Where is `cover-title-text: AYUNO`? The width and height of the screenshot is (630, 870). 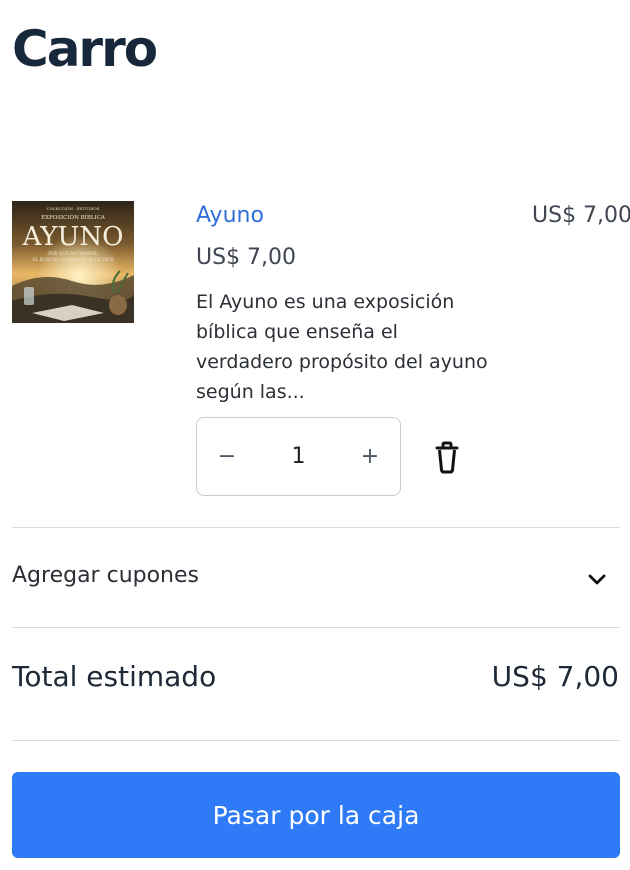 cover-title-text: AYUNO is located at coordinates (73, 237).